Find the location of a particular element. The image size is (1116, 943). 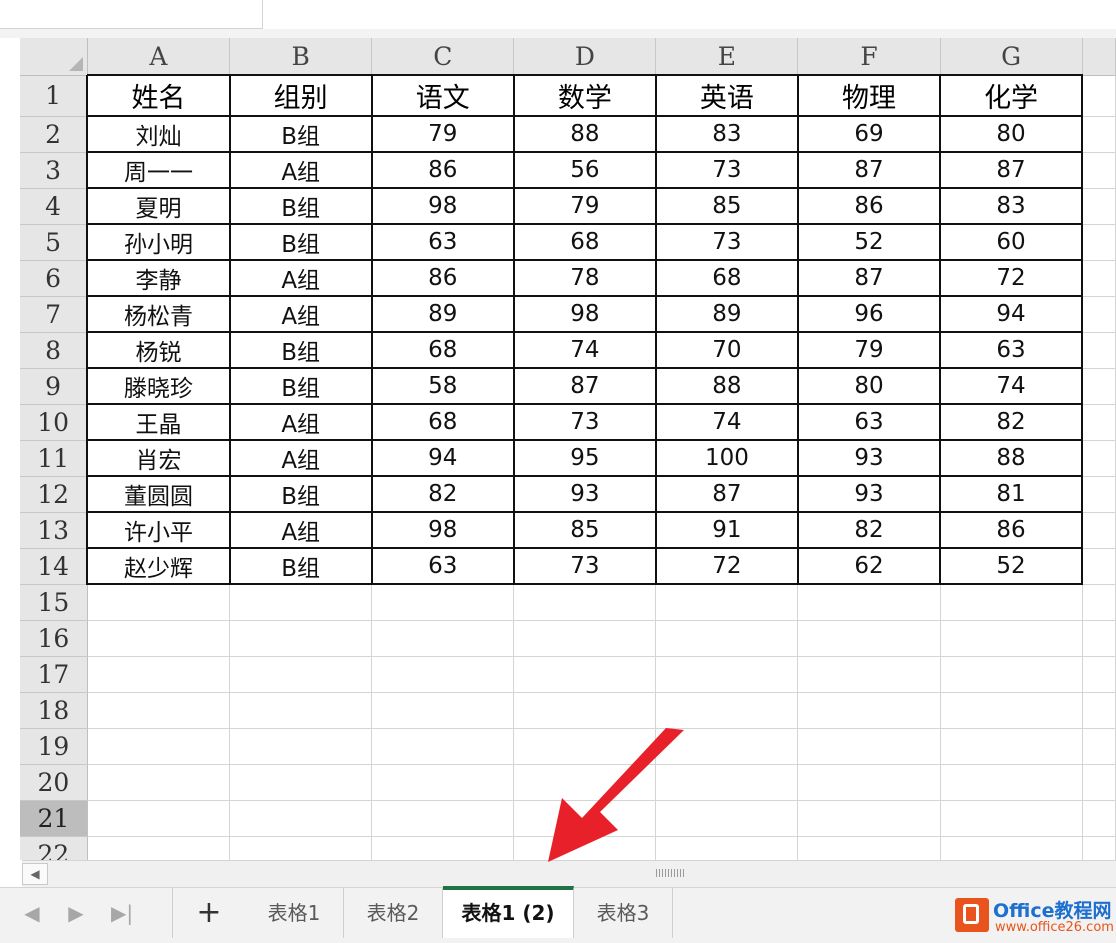

data-cell: 夏明 is located at coordinates (158, 206).